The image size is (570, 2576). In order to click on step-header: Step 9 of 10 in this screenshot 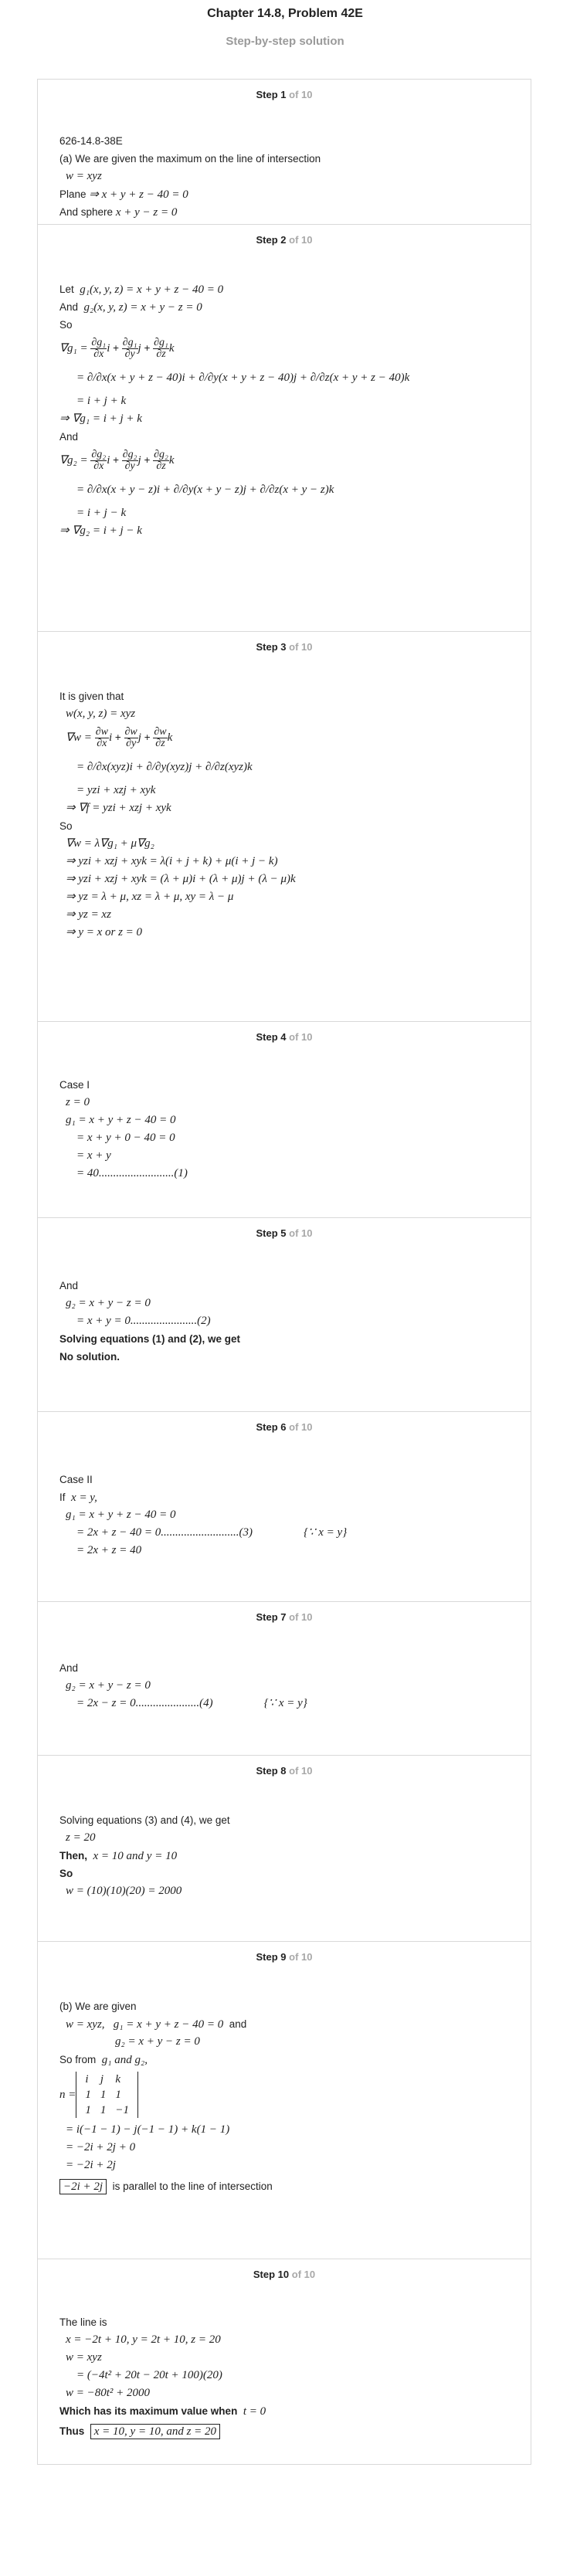, I will do `click(284, 1960)`.